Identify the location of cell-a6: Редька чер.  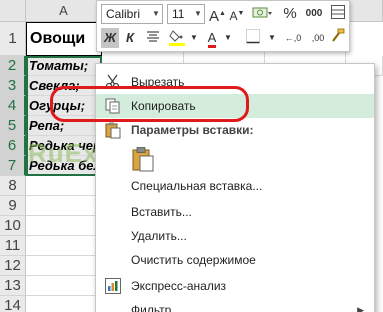
(64, 146).